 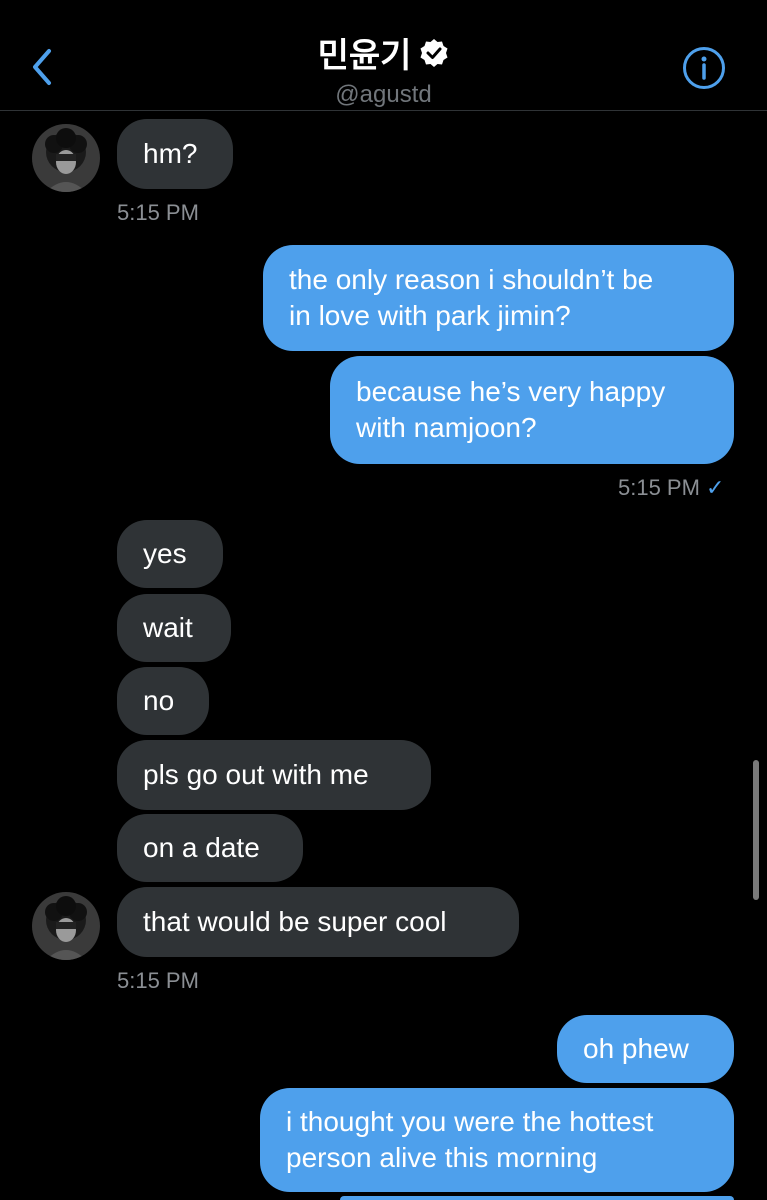 I want to click on message-text: on a date, so click(x=201, y=847).